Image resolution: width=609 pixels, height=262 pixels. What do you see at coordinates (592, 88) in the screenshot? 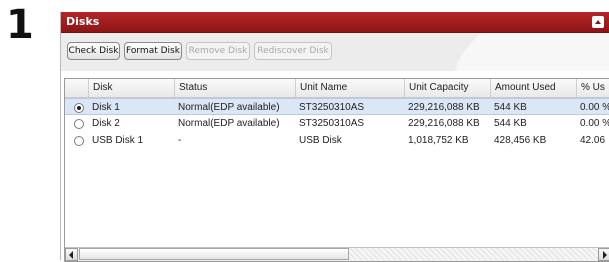
I see `header-percent-used: % Us` at bounding box center [592, 88].